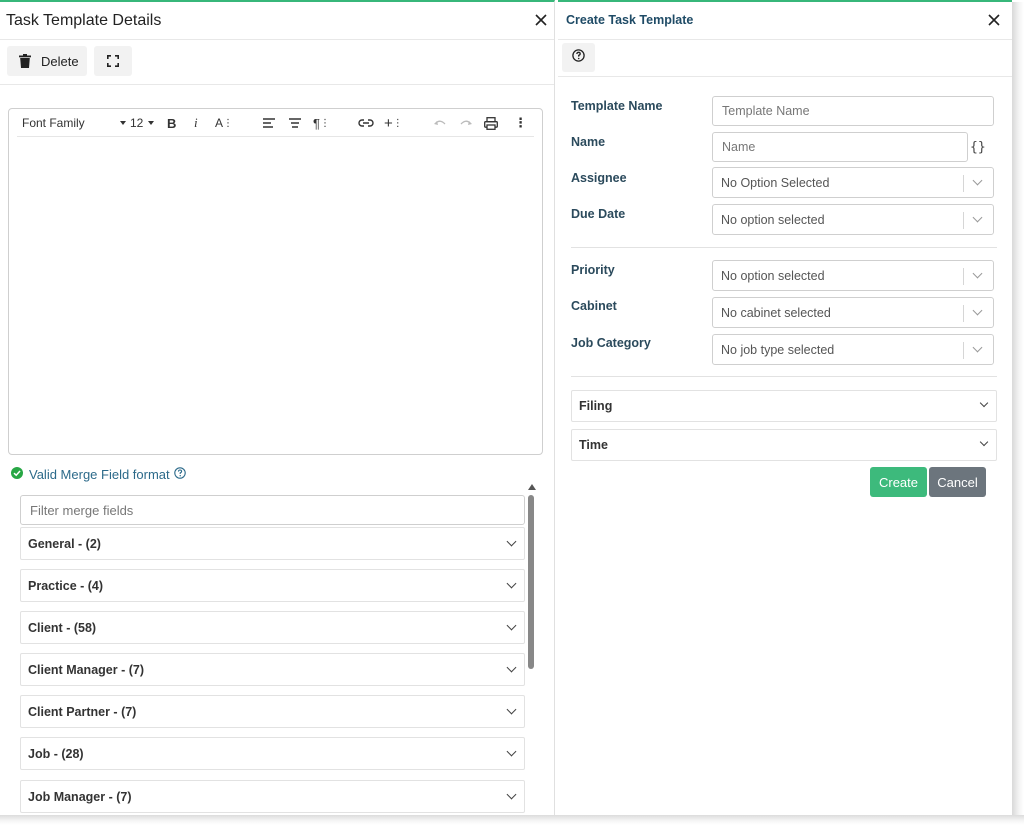 The width and height of the screenshot is (1024, 825). What do you see at coordinates (272, 543) in the screenshot?
I see `merge-group-general: General - (2)` at bounding box center [272, 543].